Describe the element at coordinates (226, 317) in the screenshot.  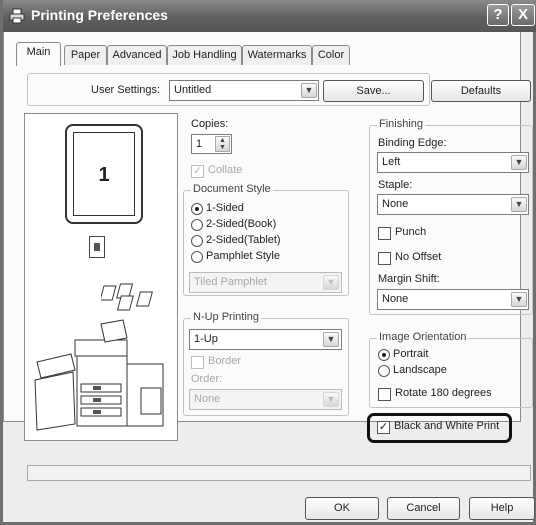
I see `n-up-printing-legend: N-Up Printing` at that location.